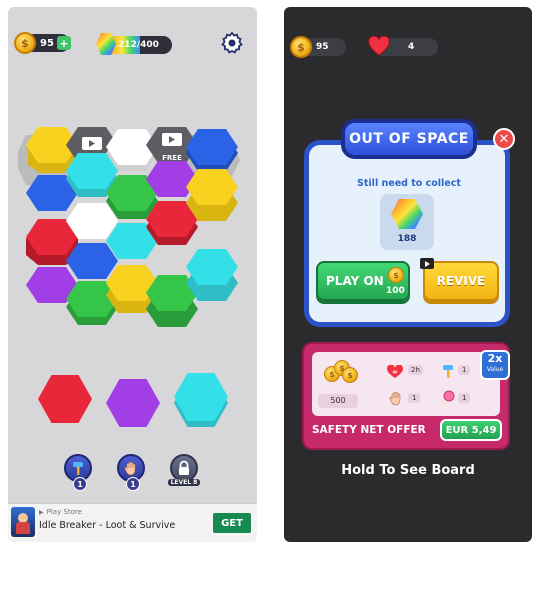 This screenshot has width=537, height=595. Describe the element at coordinates (495, 358) in the screenshot. I see `value-badge-multiplier: 2x` at that location.